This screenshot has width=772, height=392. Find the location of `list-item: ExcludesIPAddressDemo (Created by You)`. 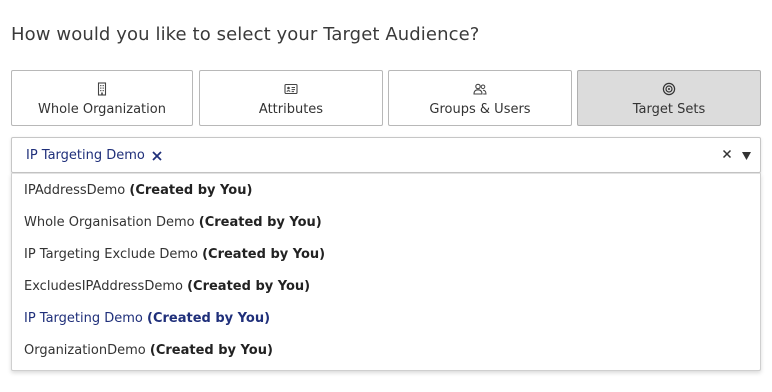

list-item: ExcludesIPAddressDemo (Created by You) is located at coordinates (386, 287).